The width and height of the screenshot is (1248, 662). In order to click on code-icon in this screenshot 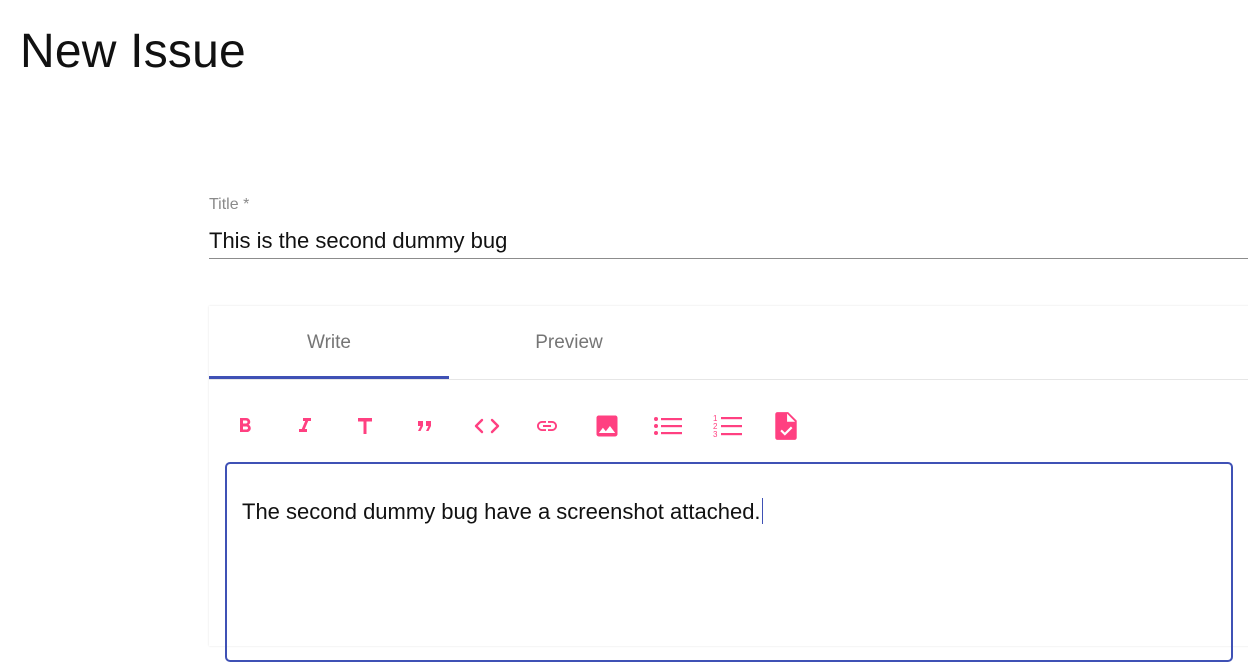, I will do `click(487, 426)`.